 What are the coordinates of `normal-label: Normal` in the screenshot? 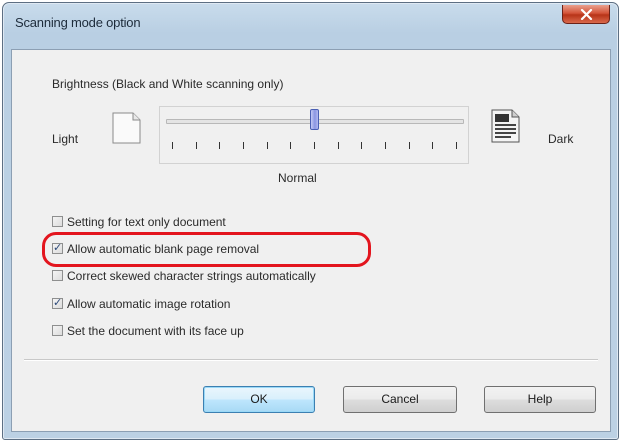 It's located at (297, 178).